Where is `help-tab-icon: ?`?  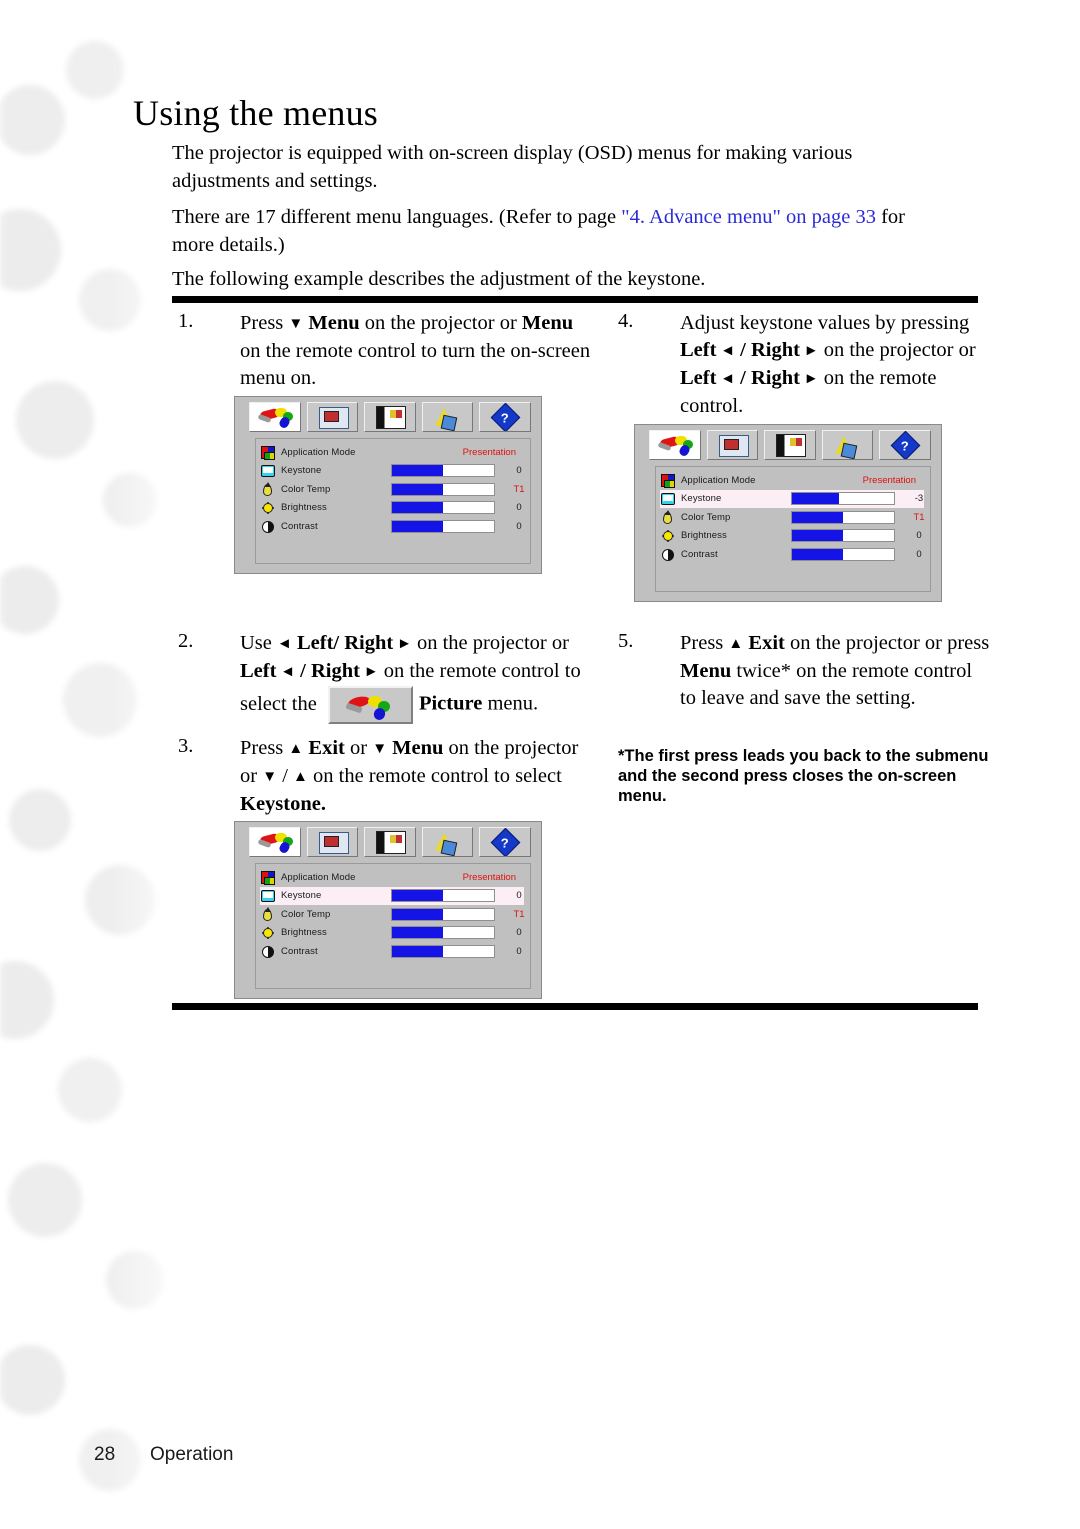 help-tab-icon: ? is located at coordinates (906, 445).